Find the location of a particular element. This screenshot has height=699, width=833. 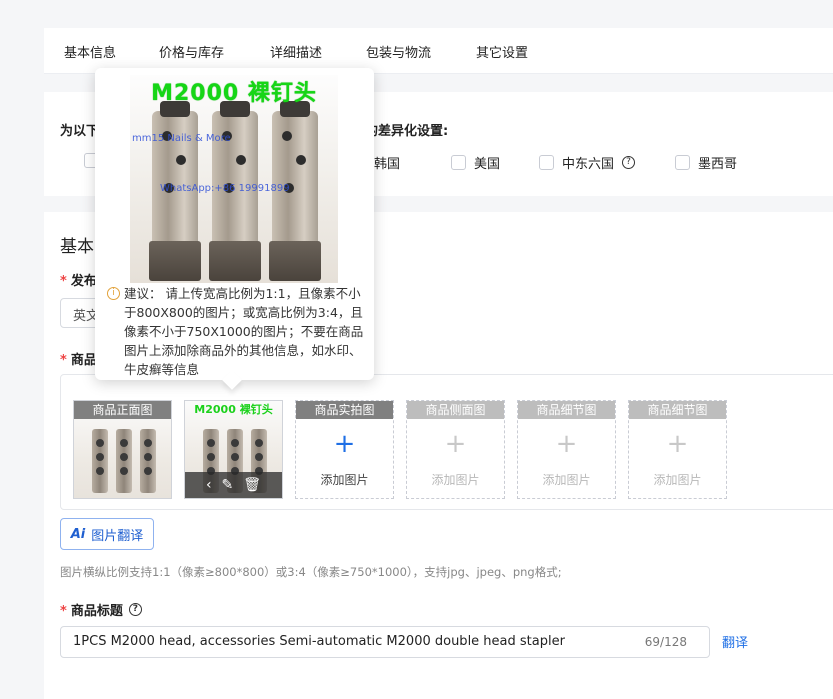

edit-icon: ✎ is located at coordinates (228, 485).